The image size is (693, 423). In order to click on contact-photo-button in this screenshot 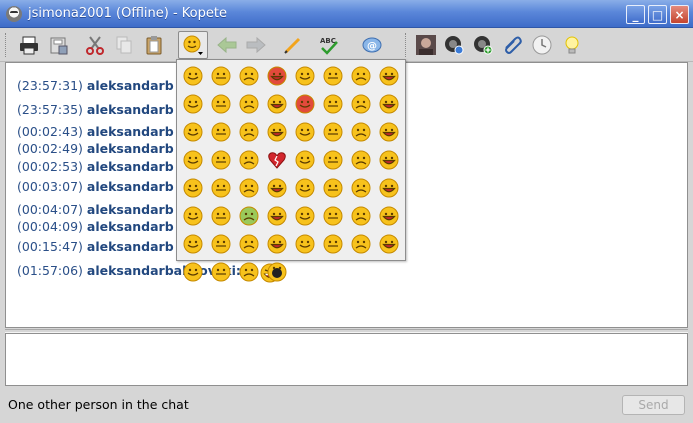, I will do `click(426, 45)`.